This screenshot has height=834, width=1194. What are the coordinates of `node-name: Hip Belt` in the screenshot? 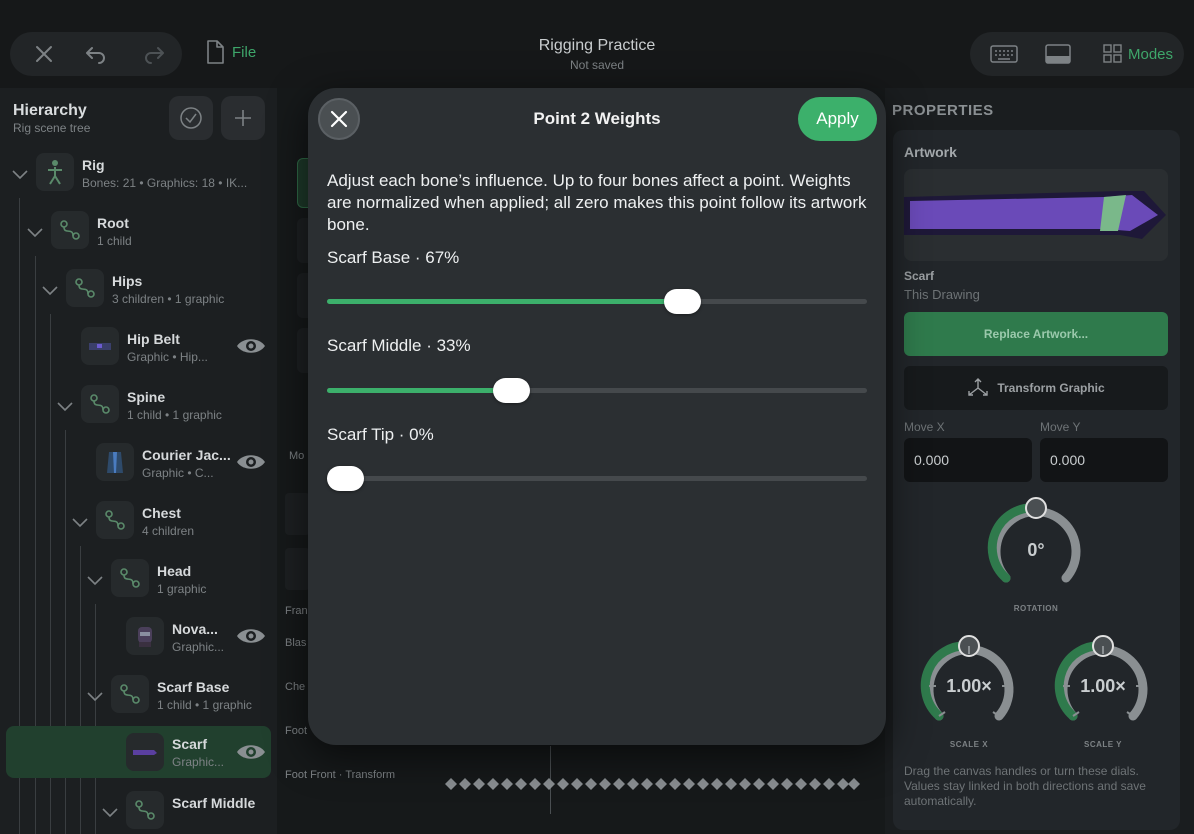 It's located at (153, 339).